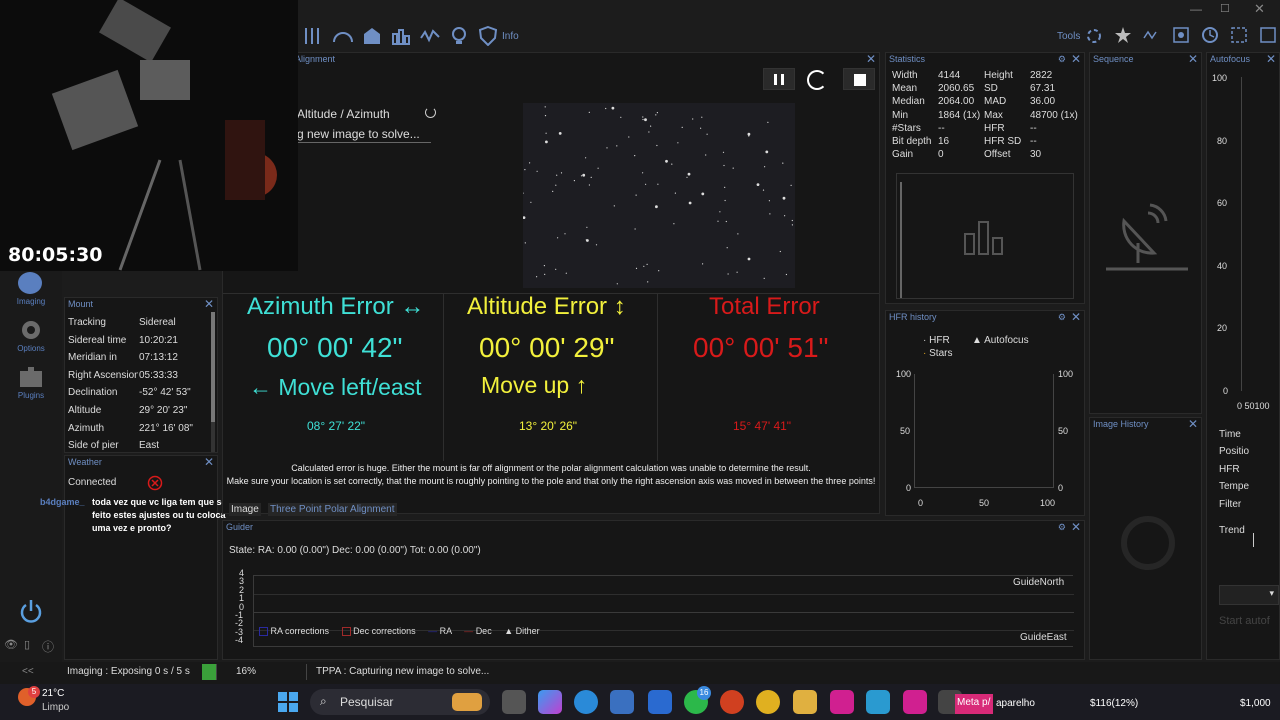 The image size is (1280, 720). I want to click on chrome-icon, so click(768, 702).